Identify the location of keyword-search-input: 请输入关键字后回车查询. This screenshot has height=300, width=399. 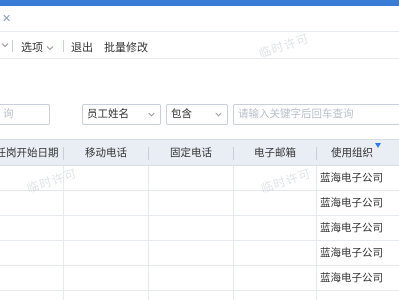
(316, 114).